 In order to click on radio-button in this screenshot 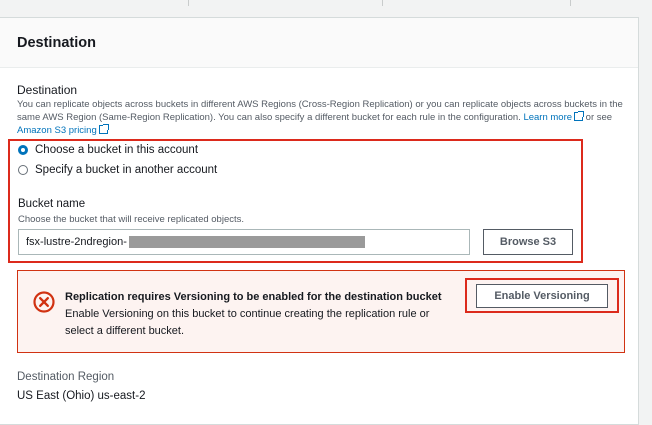, I will do `click(23, 170)`.